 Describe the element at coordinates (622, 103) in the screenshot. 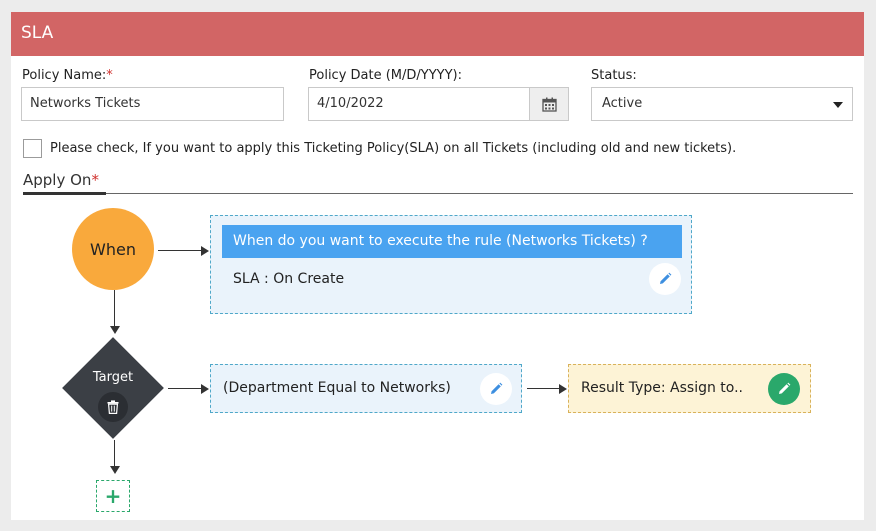

I see `status-value: Active` at that location.